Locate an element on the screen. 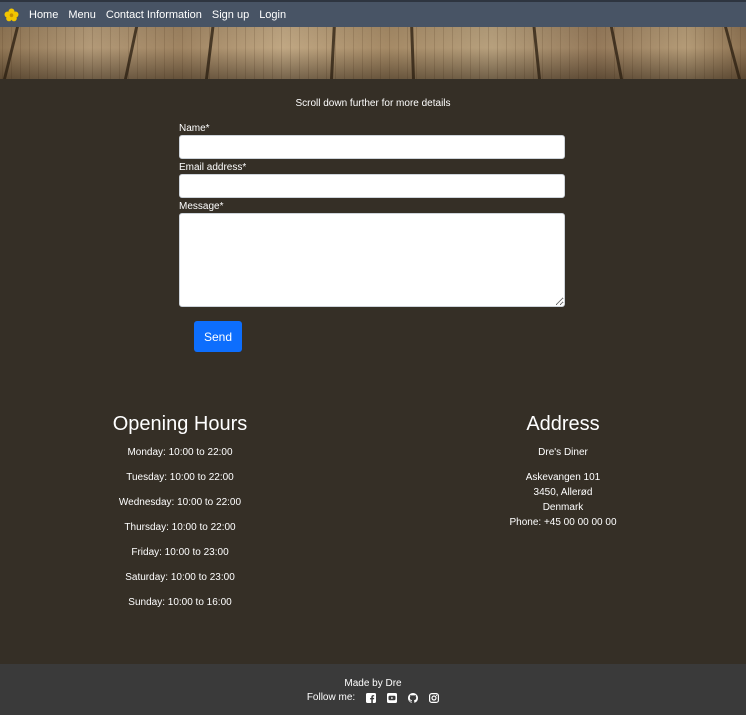 The height and width of the screenshot is (715, 746). wood-hero-image is located at coordinates (373, 53).